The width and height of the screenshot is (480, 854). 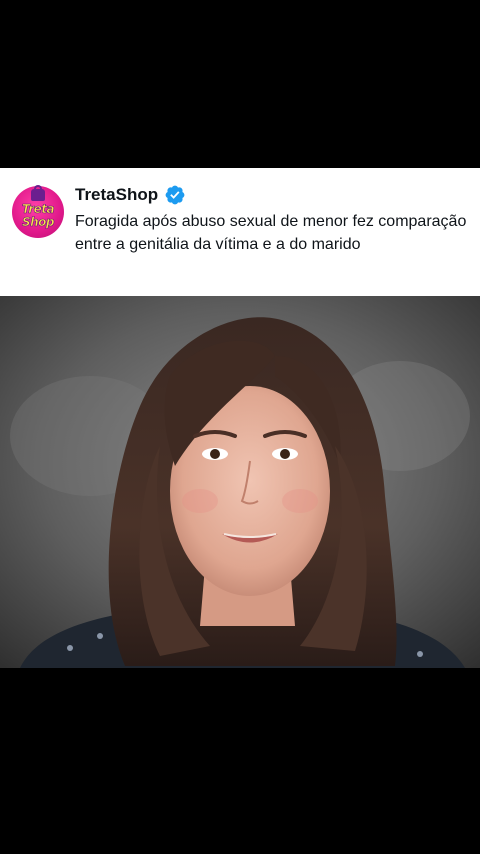 I want to click on author-name: TretaShop, so click(x=117, y=194).